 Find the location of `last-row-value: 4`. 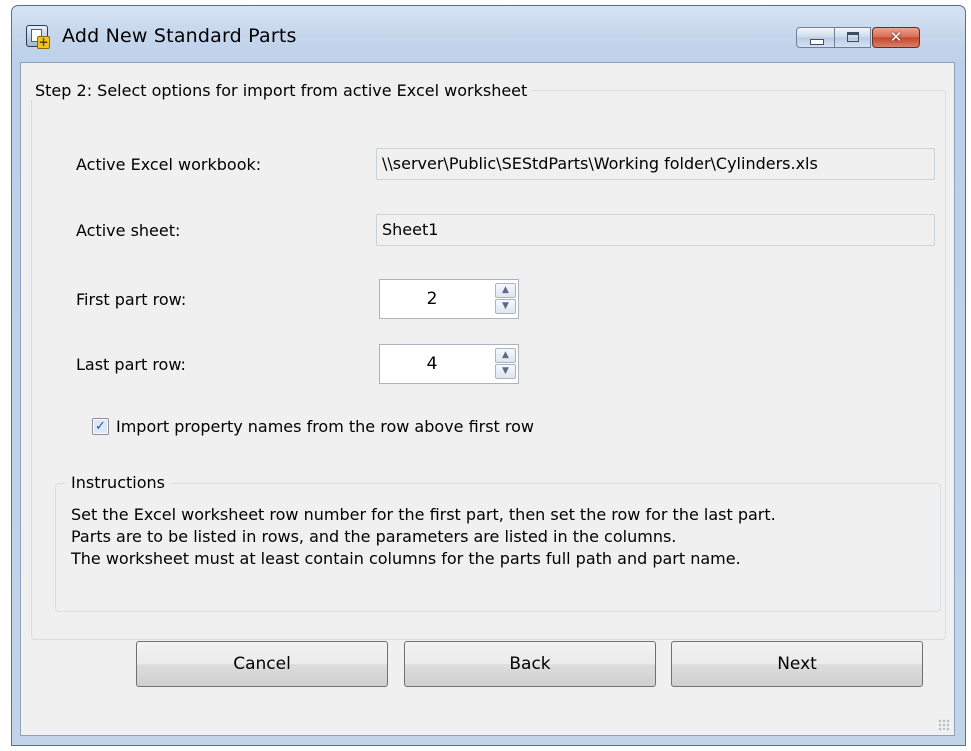

last-row-value: 4 is located at coordinates (432, 364).